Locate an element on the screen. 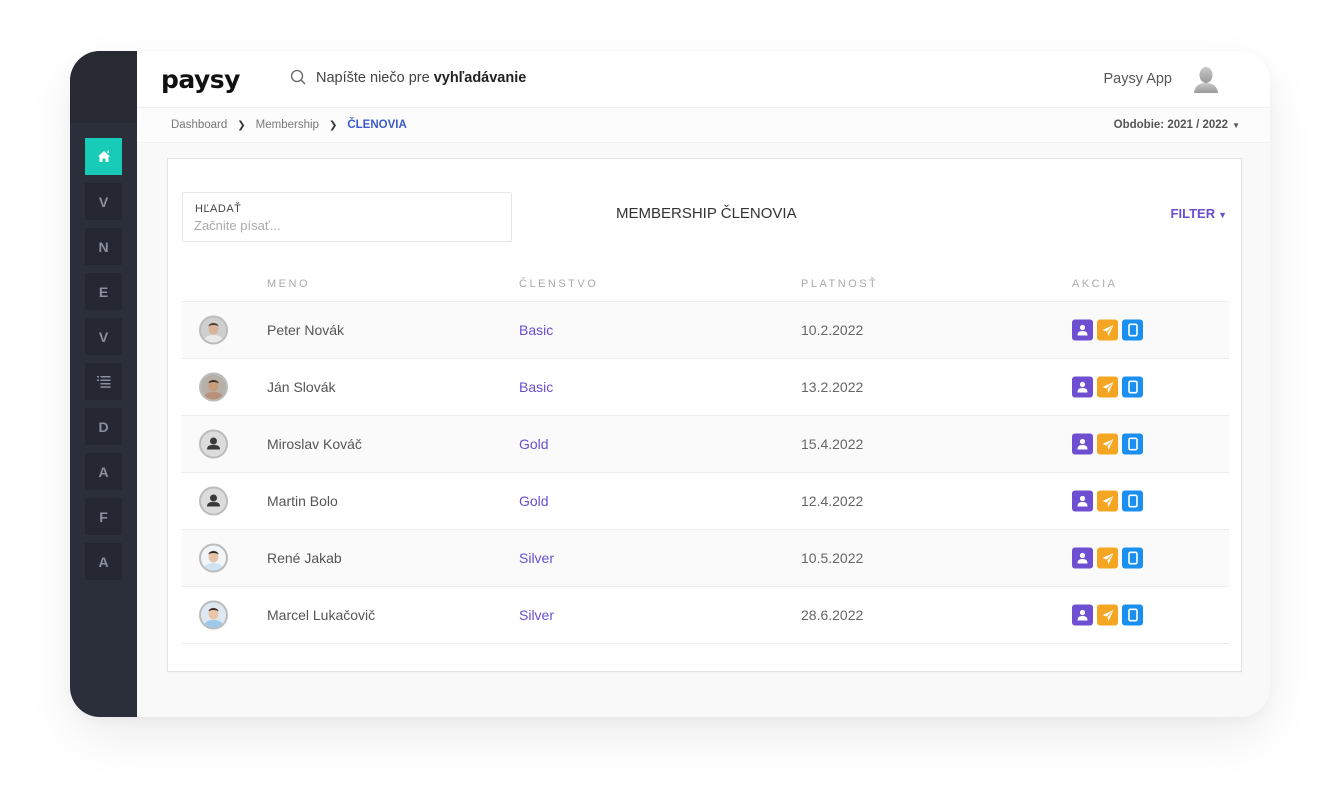  sidebar-item-n-2: N is located at coordinates (103, 246).